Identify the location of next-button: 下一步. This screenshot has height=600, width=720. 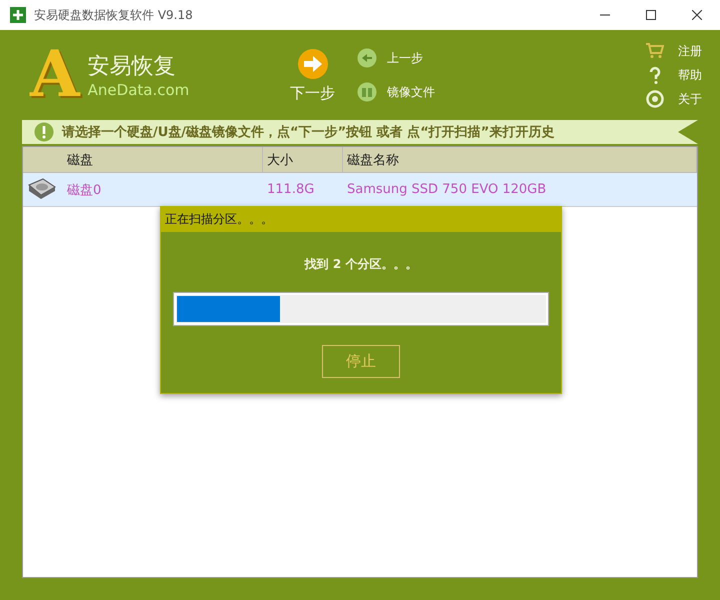
(312, 75).